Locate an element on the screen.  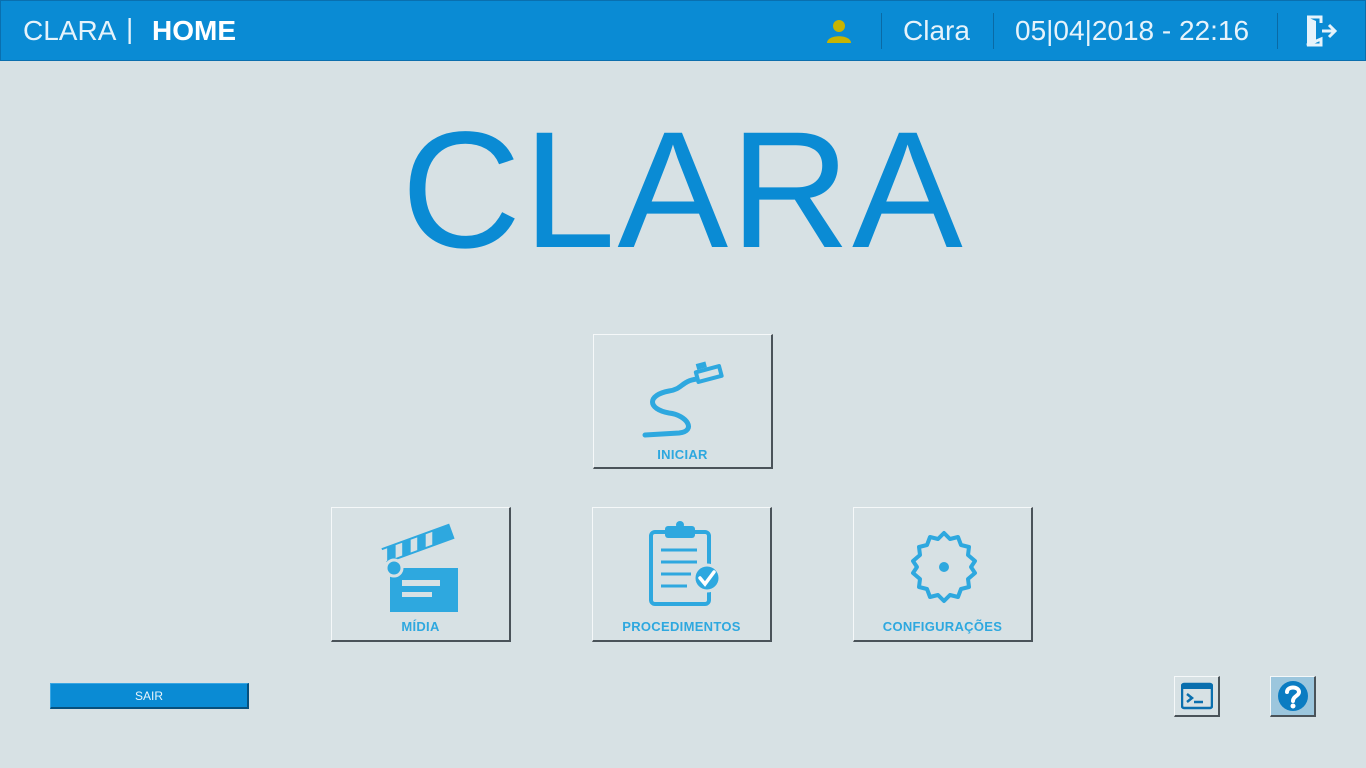
settings-tile: CONFIGURAÇÕES is located at coordinates (943, 574).